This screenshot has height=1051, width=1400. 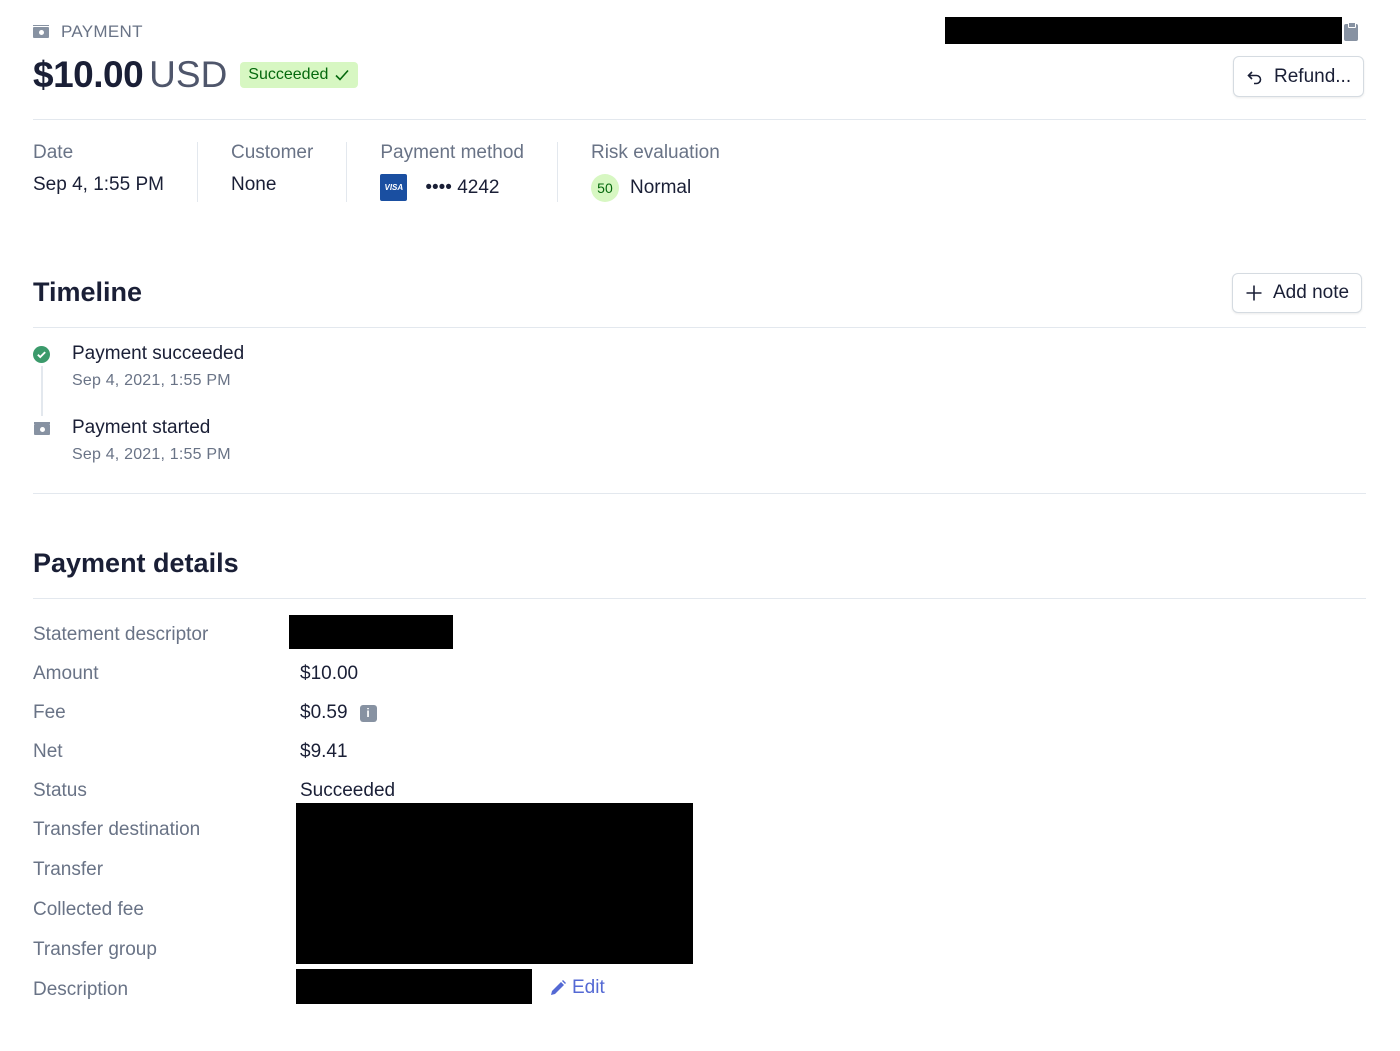 What do you see at coordinates (141, 427) in the screenshot?
I see `timeline-event-title: Payment started` at bounding box center [141, 427].